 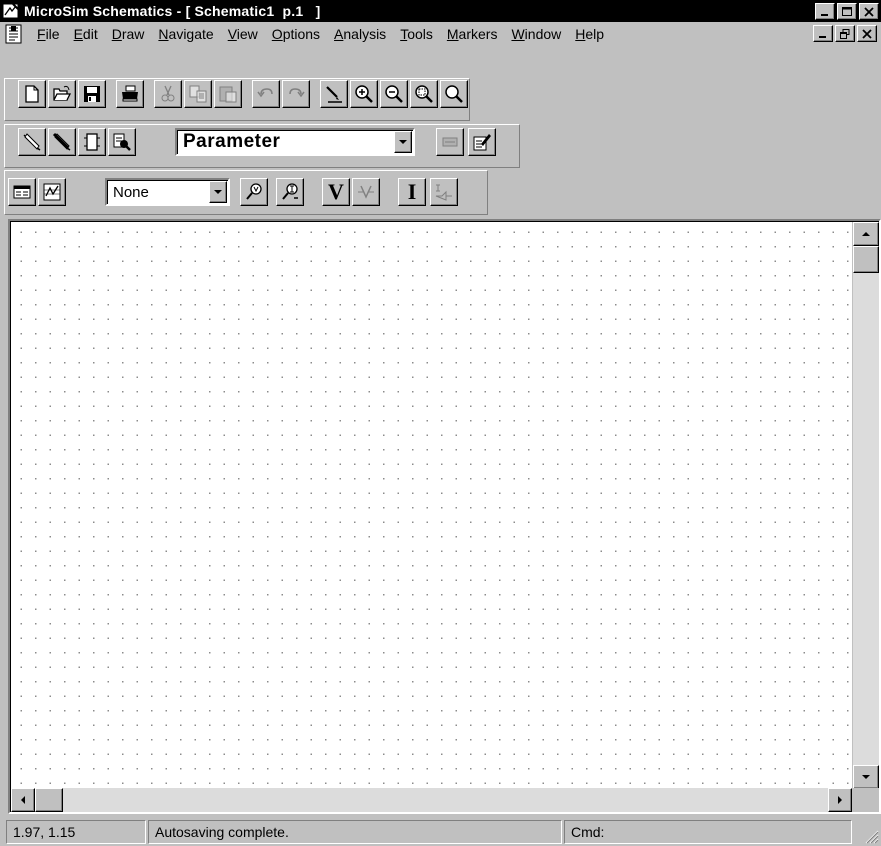 I want to click on menu-file: File, so click(x=48, y=34).